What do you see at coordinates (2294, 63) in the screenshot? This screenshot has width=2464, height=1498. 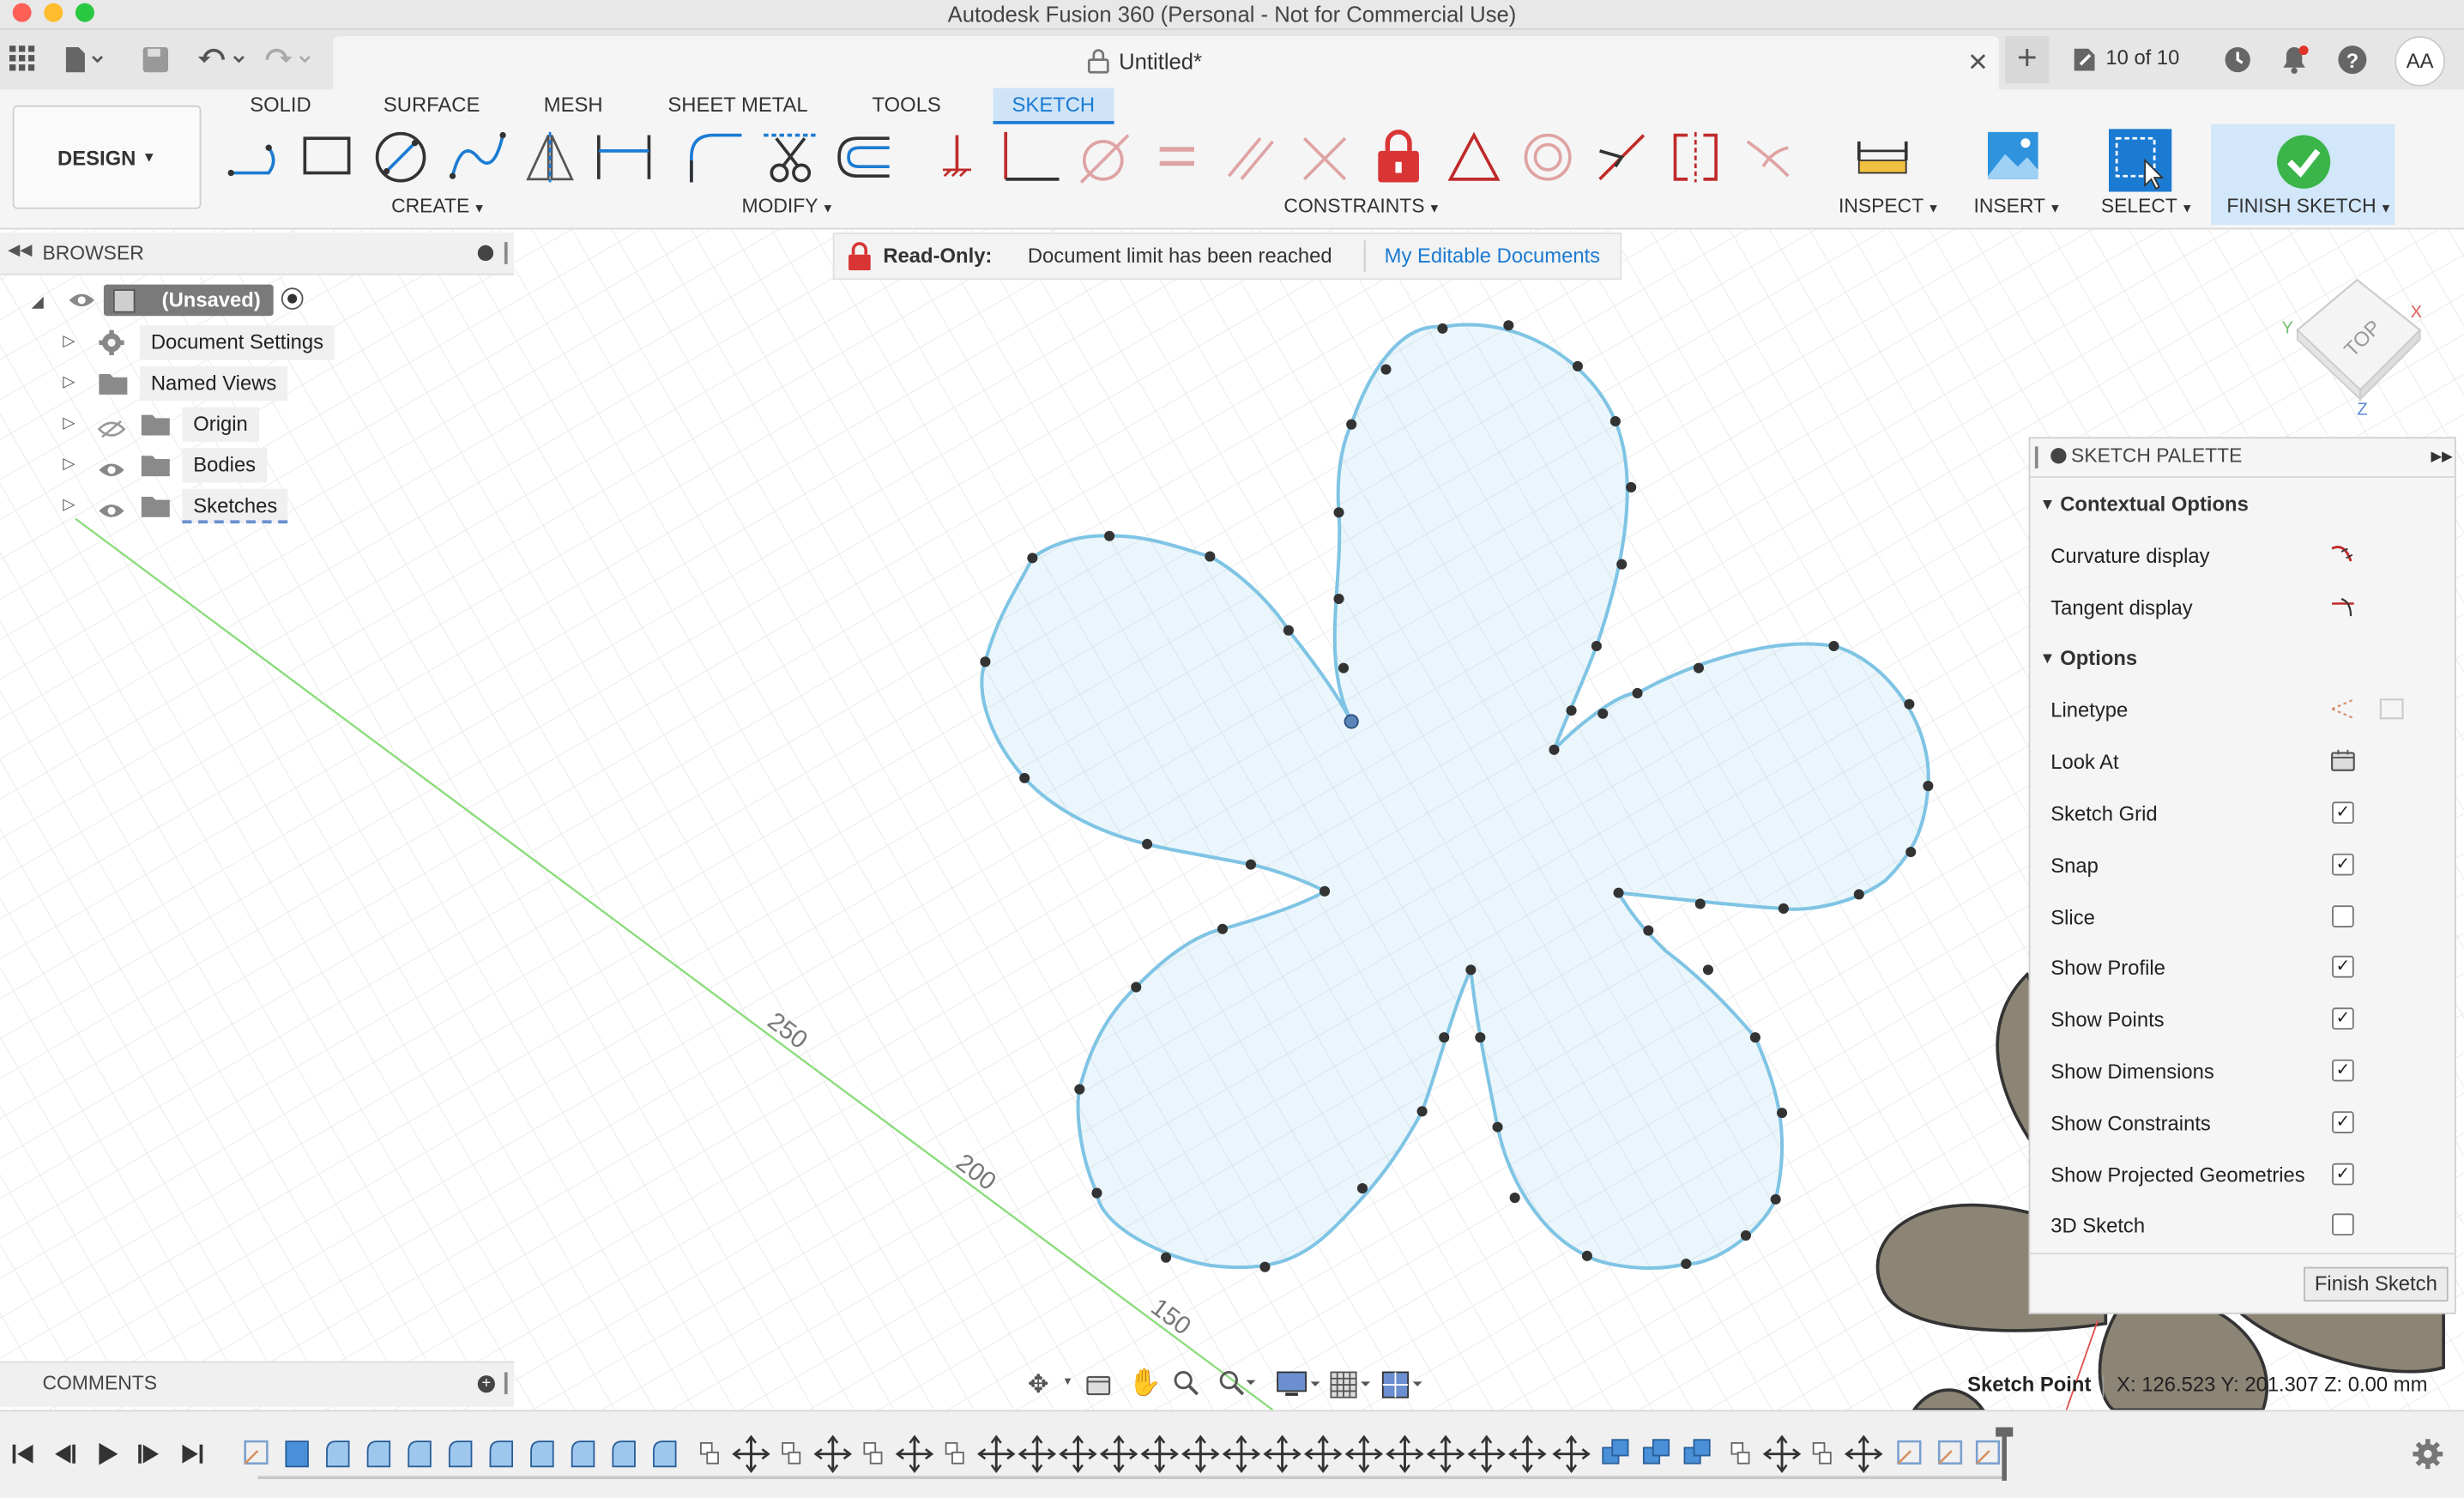 I see `notifications-icon` at bounding box center [2294, 63].